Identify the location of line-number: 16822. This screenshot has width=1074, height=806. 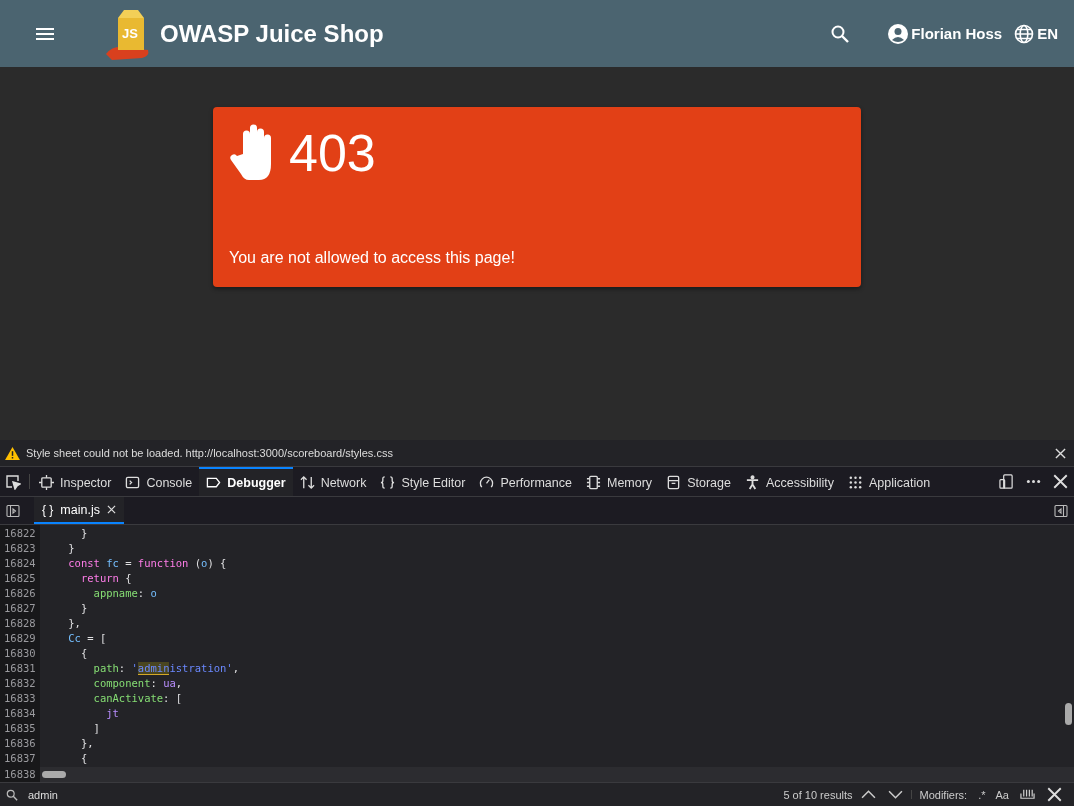
(20, 533).